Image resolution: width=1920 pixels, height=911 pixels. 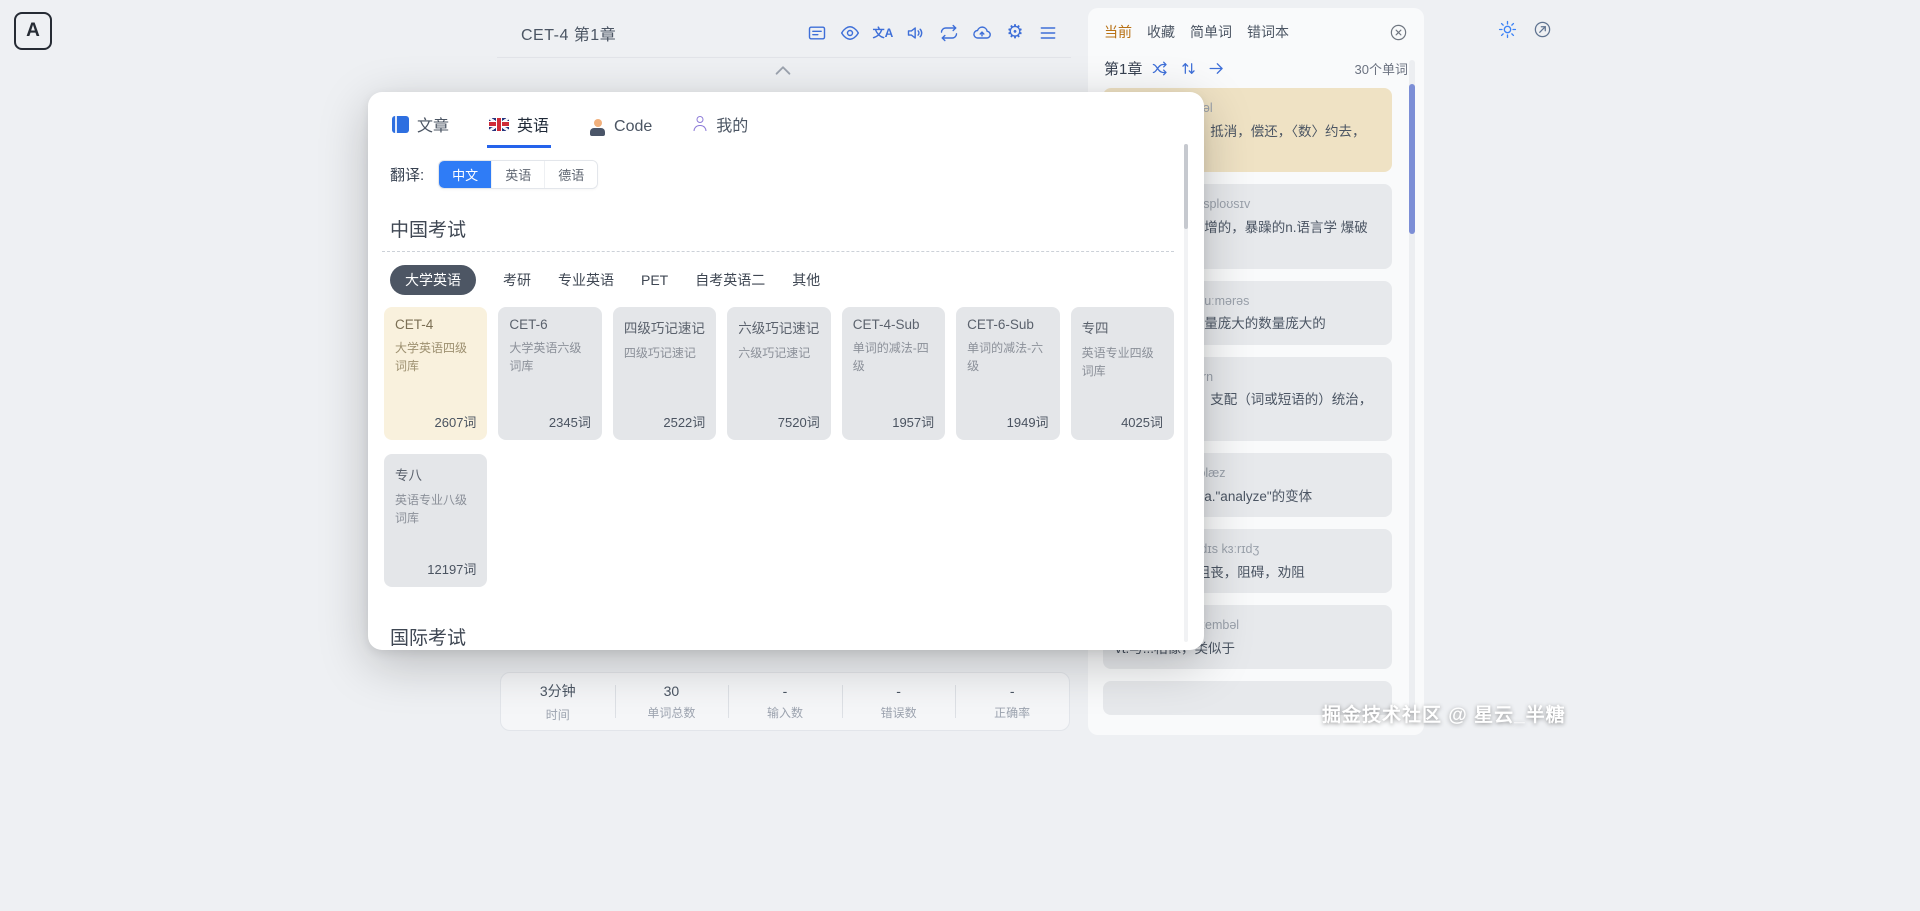 What do you see at coordinates (557, 714) in the screenshot?
I see `stat-label: 时间` at bounding box center [557, 714].